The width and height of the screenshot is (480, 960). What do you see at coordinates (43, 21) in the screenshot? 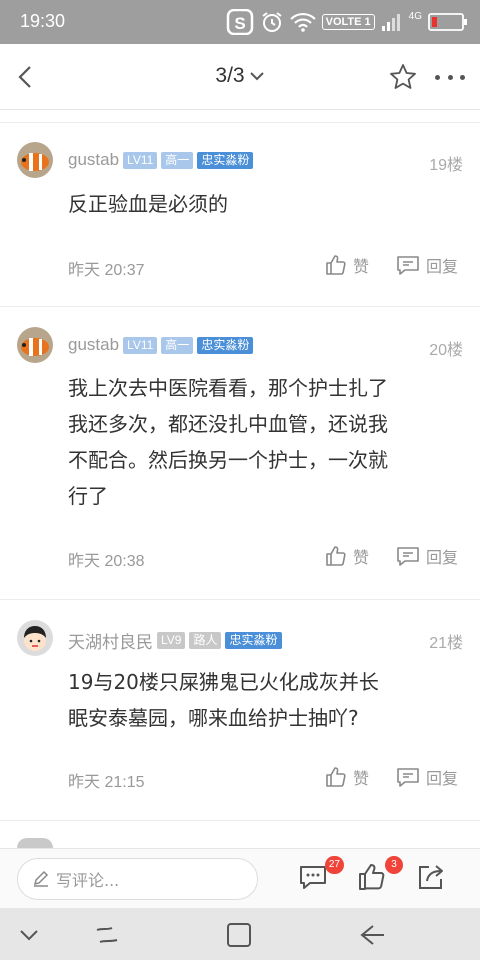
I see `status-time: 19:30` at bounding box center [43, 21].